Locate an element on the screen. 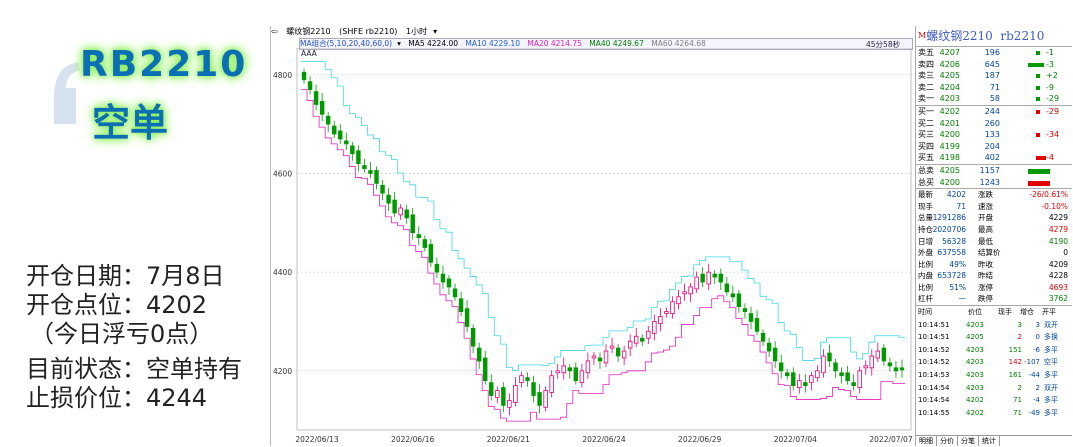 The image size is (1073, 447). stat-row: 比例 51% 涨停 4693 is located at coordinates (994, 288).